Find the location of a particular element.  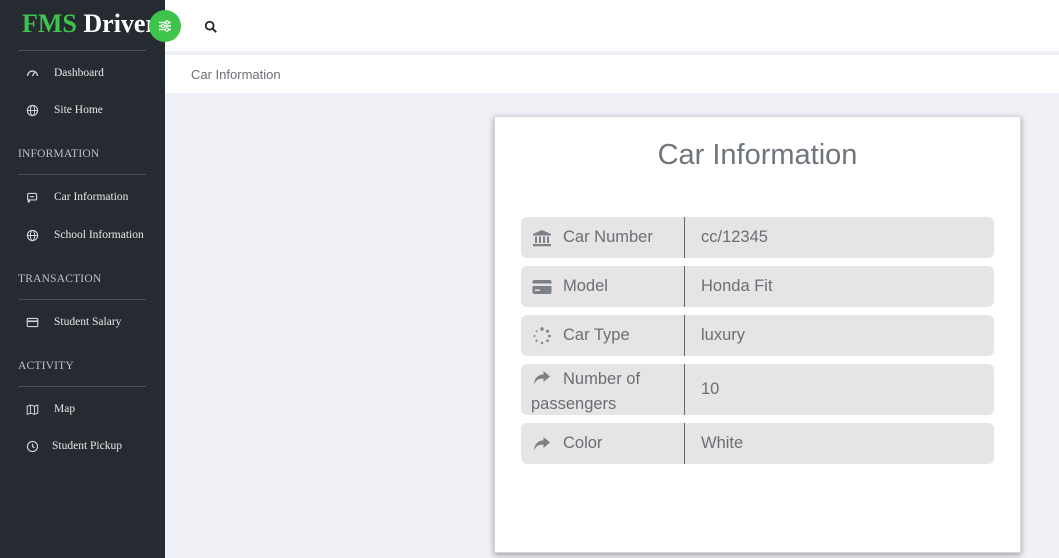

info-row-value: 10 is located at coordinates (710, 389).